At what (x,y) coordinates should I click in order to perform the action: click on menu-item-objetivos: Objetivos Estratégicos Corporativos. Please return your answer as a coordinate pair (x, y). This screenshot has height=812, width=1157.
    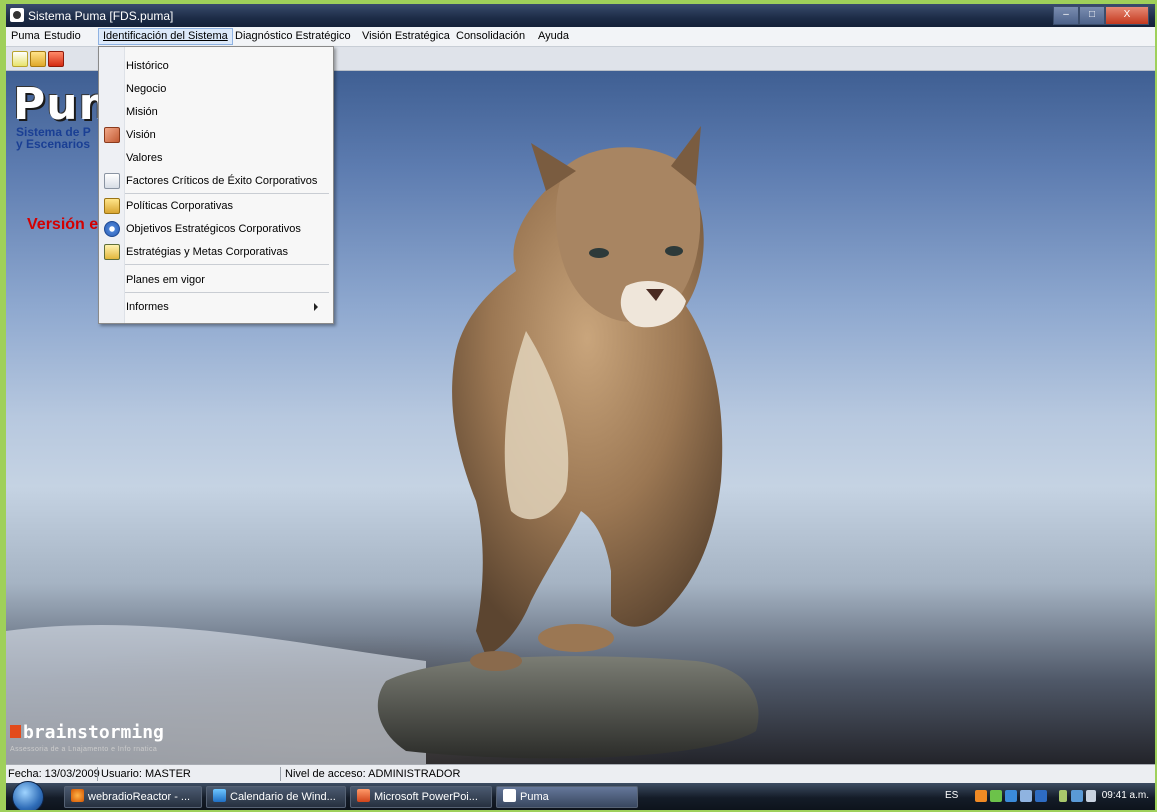
    Looking at the image, I should click on (213, 229).